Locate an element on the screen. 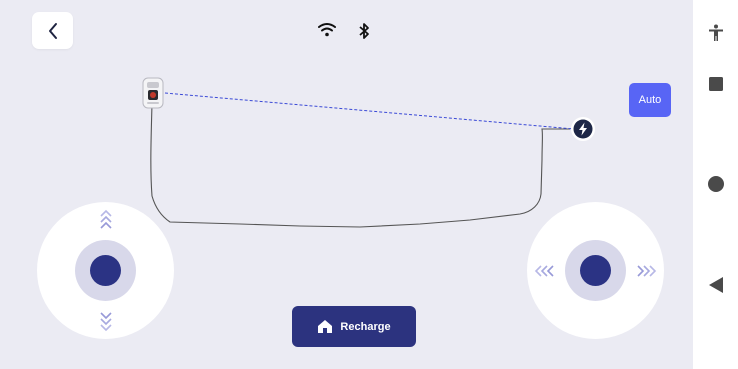 This screenshot has width=738, height=369. right-arrows-icon is located at coordinates (647, 271).